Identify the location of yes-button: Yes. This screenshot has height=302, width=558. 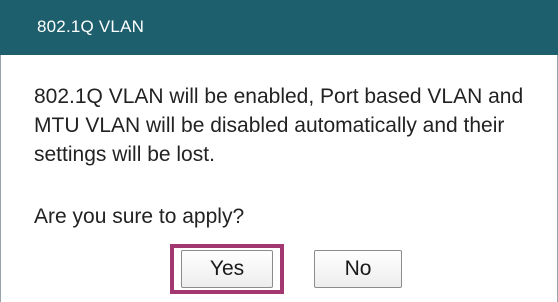
(227, 269).